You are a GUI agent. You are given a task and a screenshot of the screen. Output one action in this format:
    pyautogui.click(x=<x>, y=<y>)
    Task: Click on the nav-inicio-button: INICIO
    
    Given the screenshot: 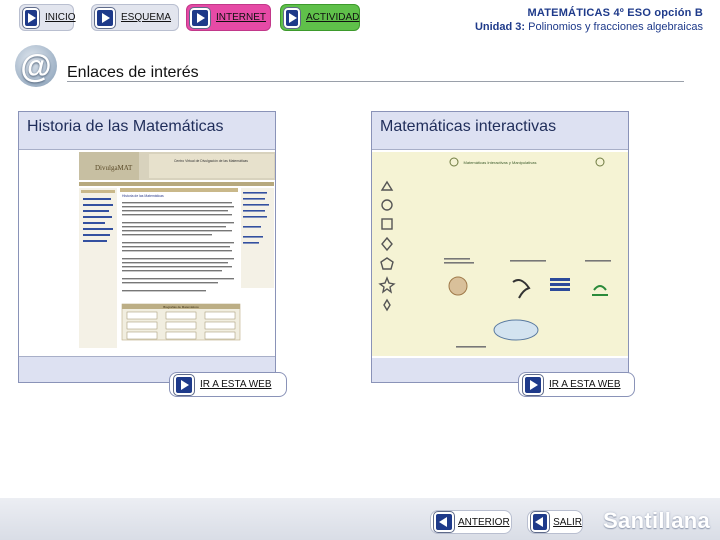 What is the action you would take?
    pyautogui.click(x=47, y=17)
    